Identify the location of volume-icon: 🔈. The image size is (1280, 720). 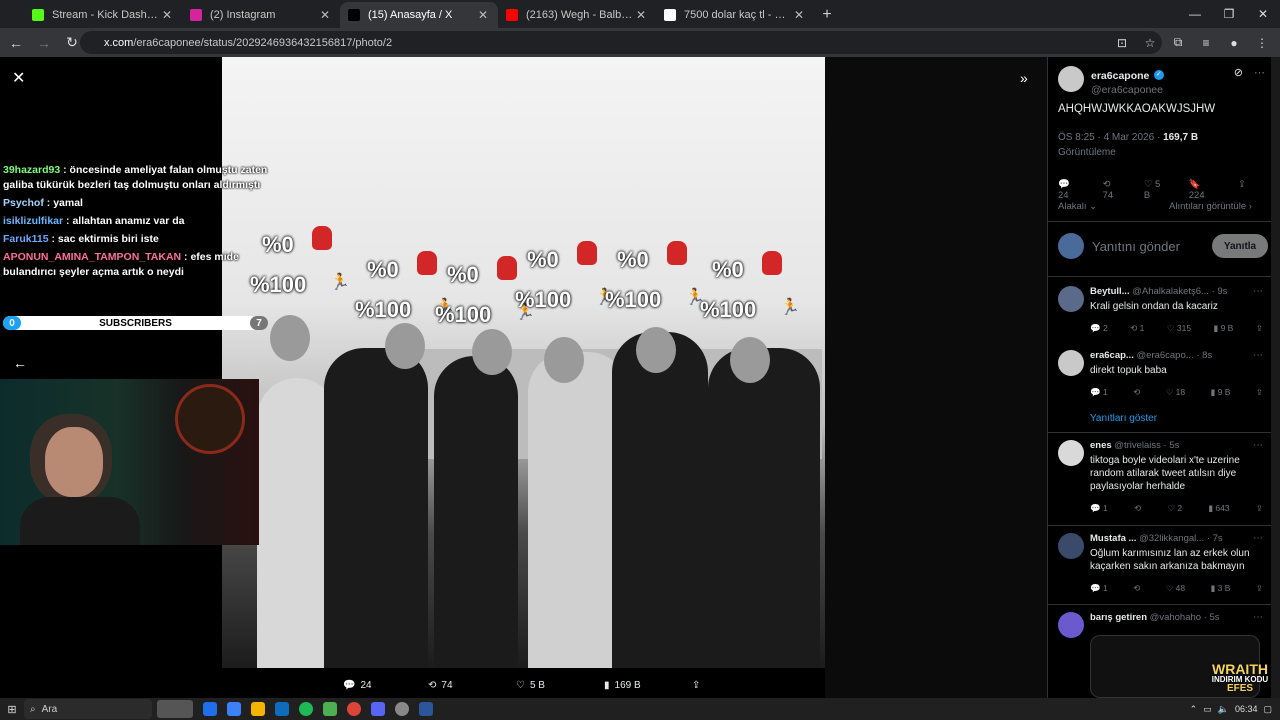
(1223, 709).